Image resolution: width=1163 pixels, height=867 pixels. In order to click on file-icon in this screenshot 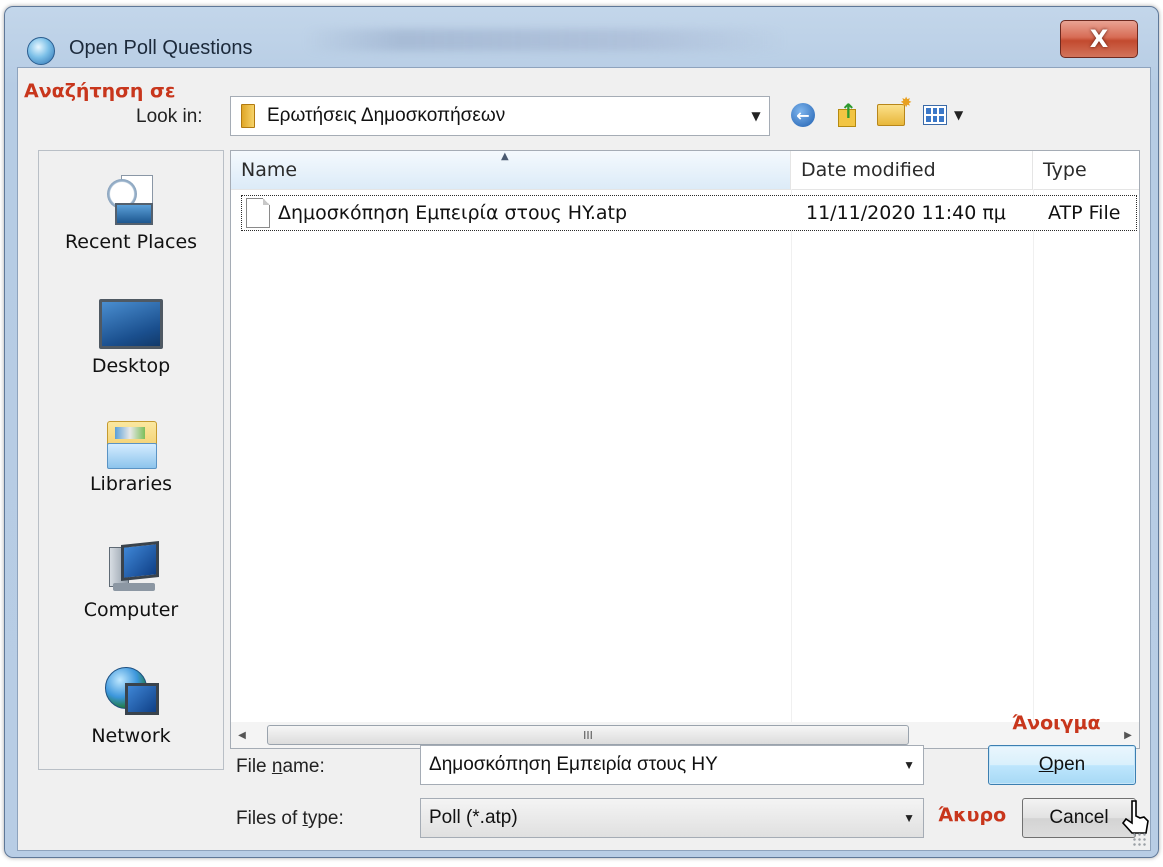, I will do `click(258, 213)`.